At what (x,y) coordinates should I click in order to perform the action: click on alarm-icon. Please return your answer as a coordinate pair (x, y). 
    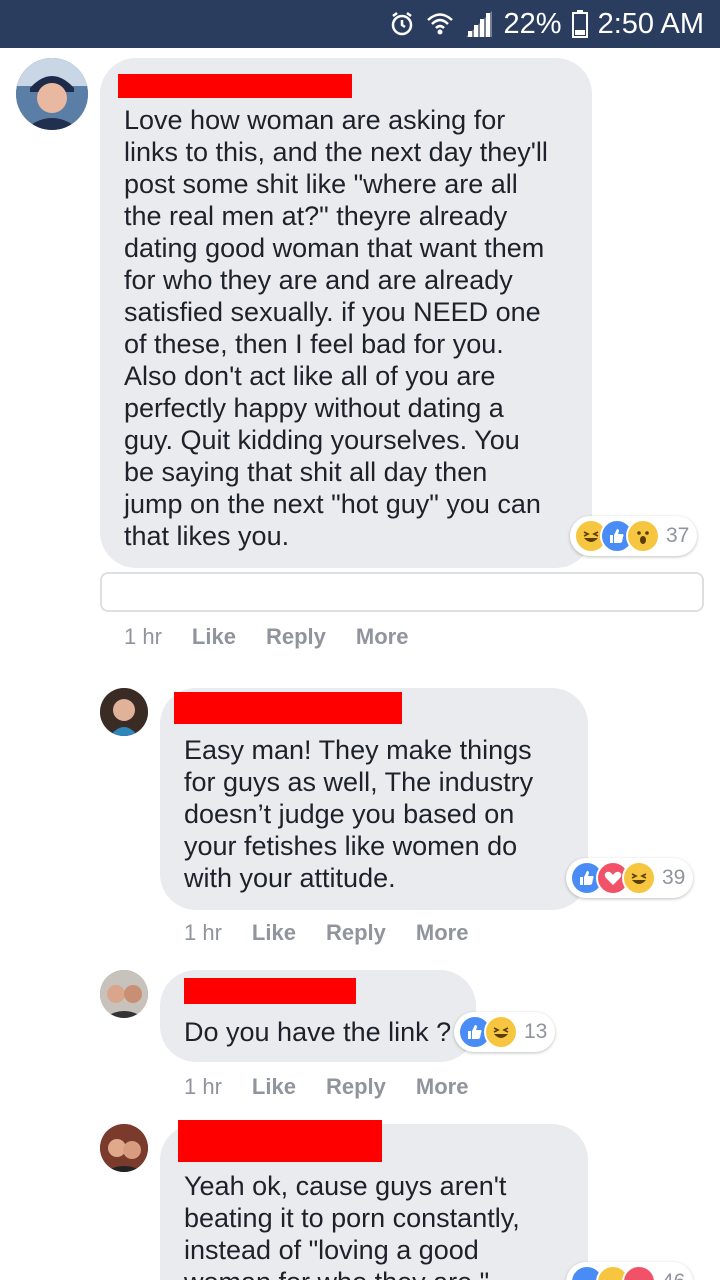
    Looking at the image, I should click on (402, 24).